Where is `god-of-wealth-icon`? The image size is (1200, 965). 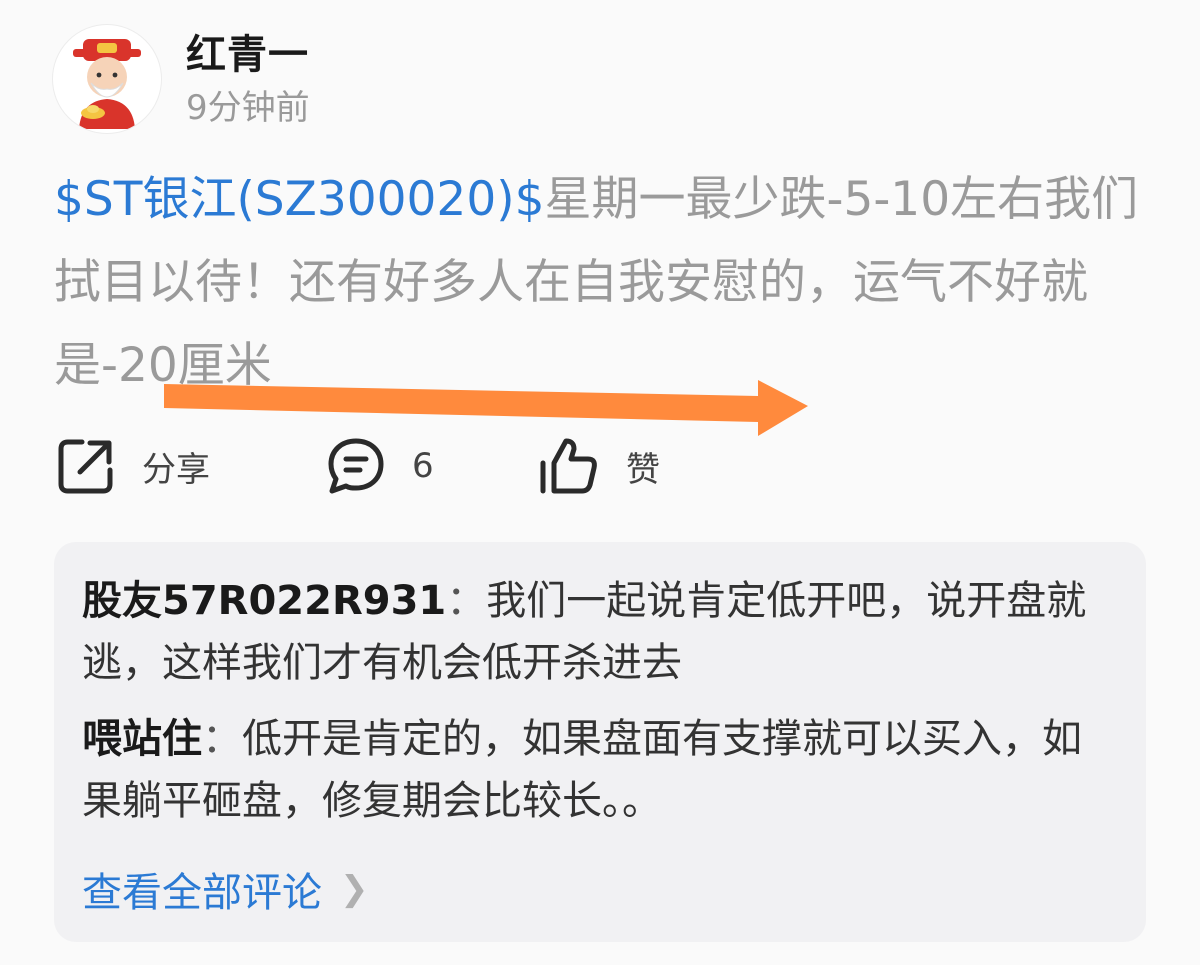 god-of-wealth-icon is located at coordinates (107, 84).